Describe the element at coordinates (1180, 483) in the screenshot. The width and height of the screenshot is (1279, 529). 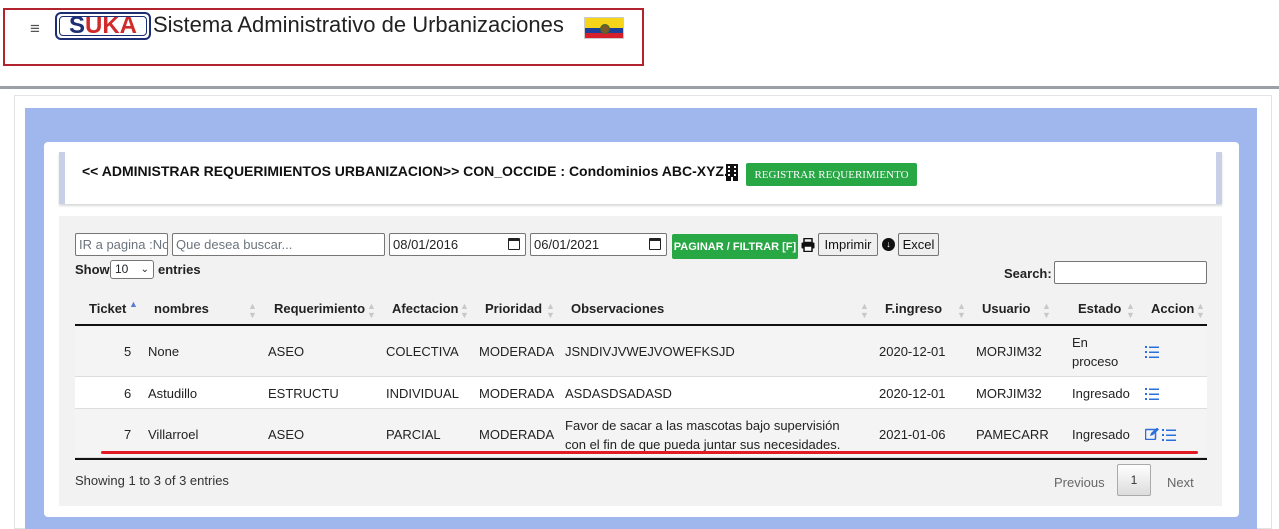
I see `pagination-next: Next` at that location.